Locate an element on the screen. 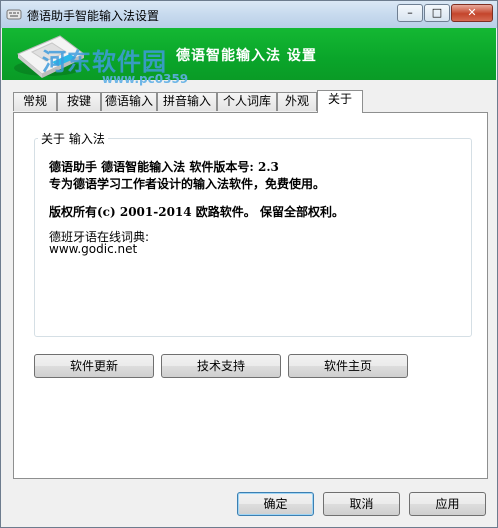 The height and width of the screenshot is (528, 498). minimize-button: – is located at coordinates (410, 13).